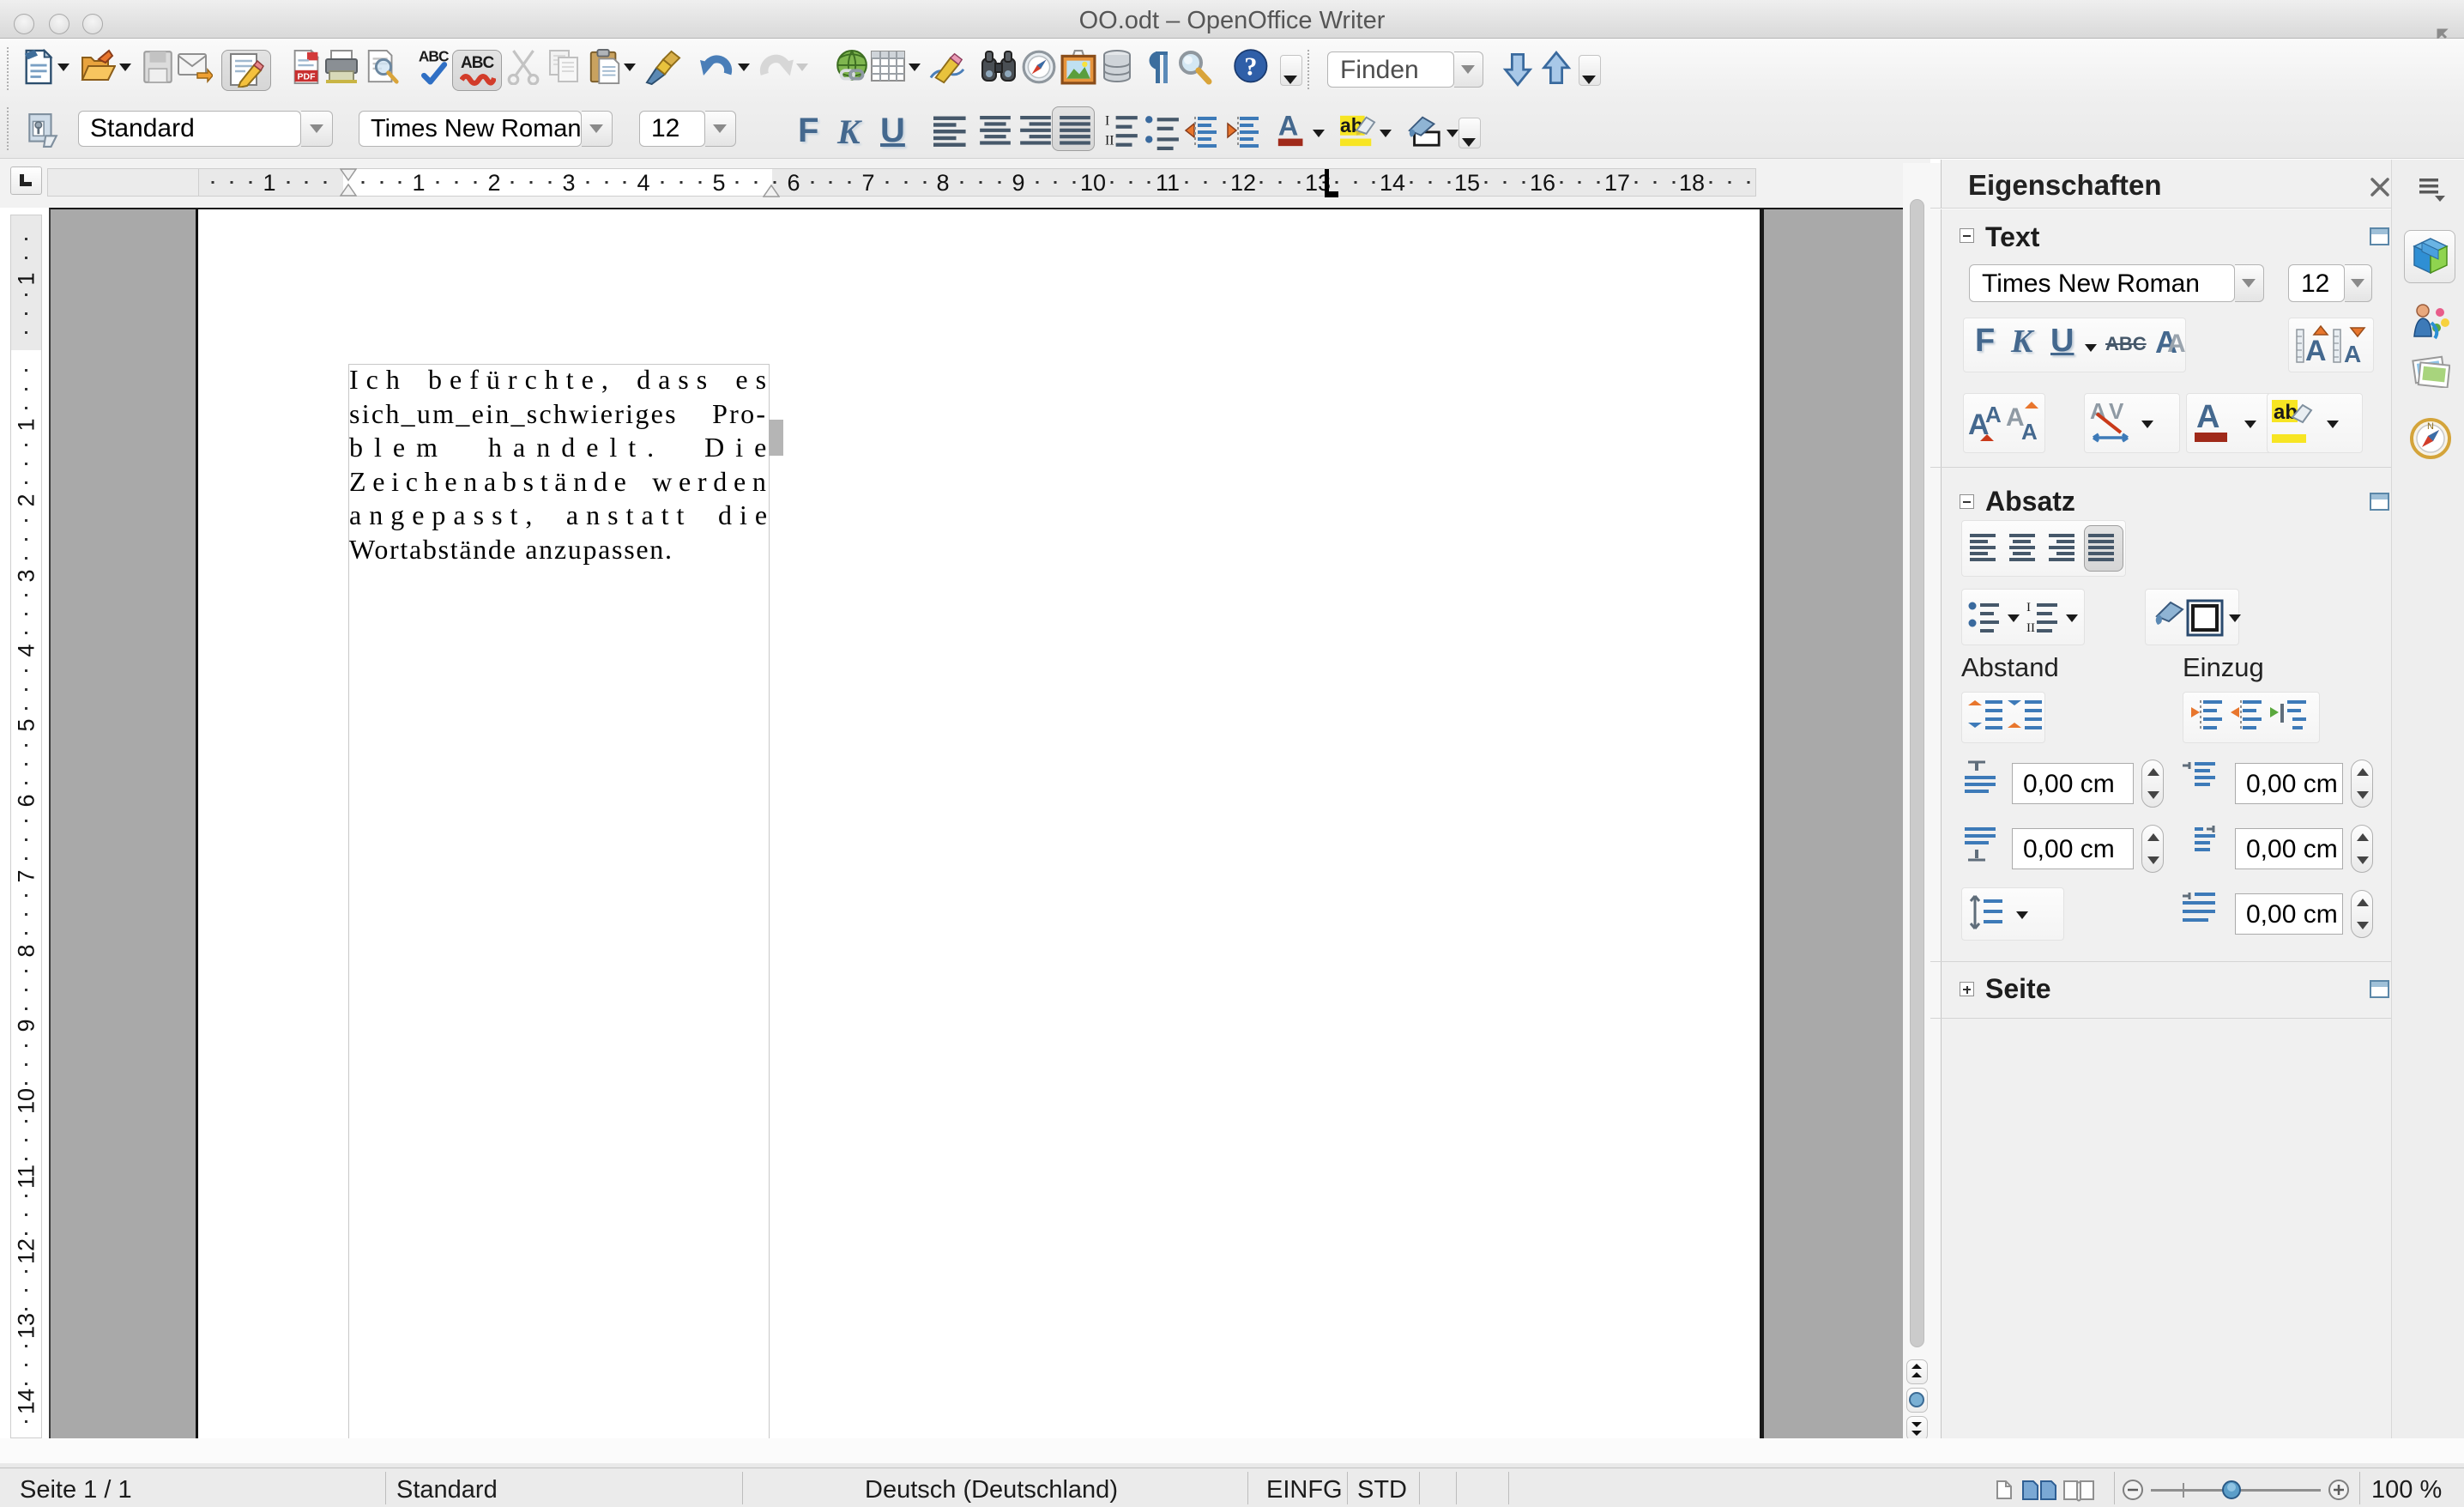 This screenshot has height=1507, width=2464. Describe the element at coordinates (2430, 426) in the screenshot. I see `svg-text: N` at that location.